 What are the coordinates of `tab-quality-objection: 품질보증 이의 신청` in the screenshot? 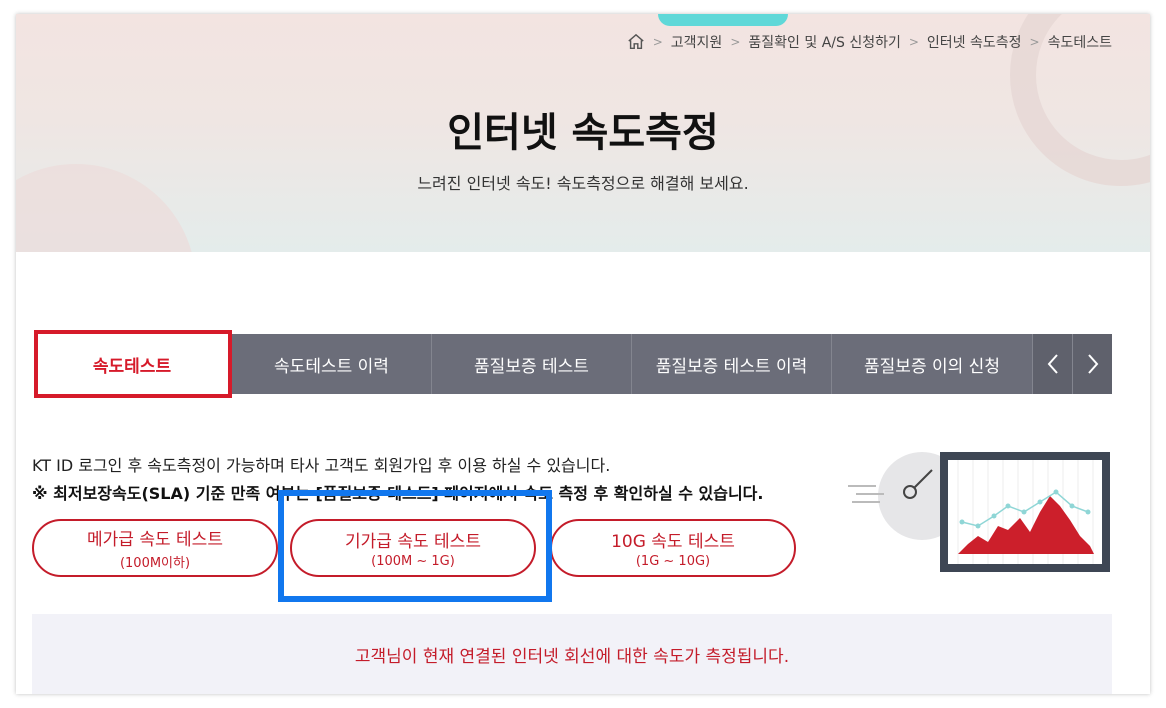 It's located at (932, 364).